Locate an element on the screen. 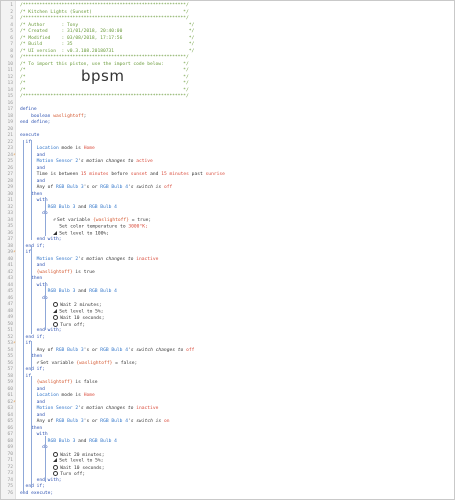 The height and width of the screenshot is (500, 455). execute-block-line is located at coordinates (23, 316).